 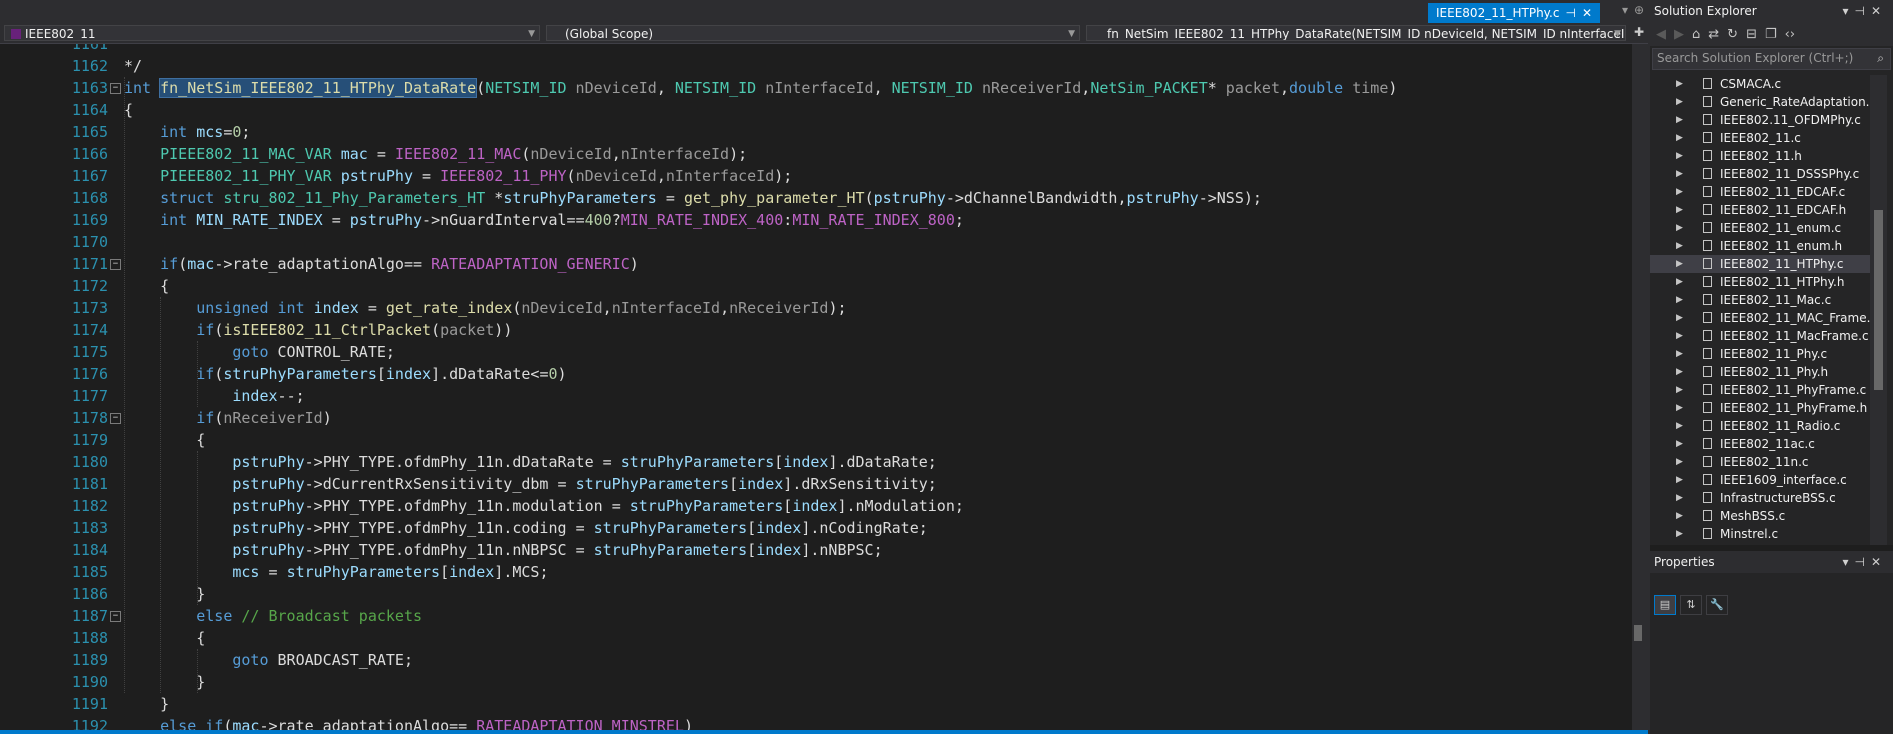 What do you see at coordinates (816, 352) in the screenshot?
I see `code-line: 1175 goto CONTROL_RATE;` at bounding box center [816, 352].